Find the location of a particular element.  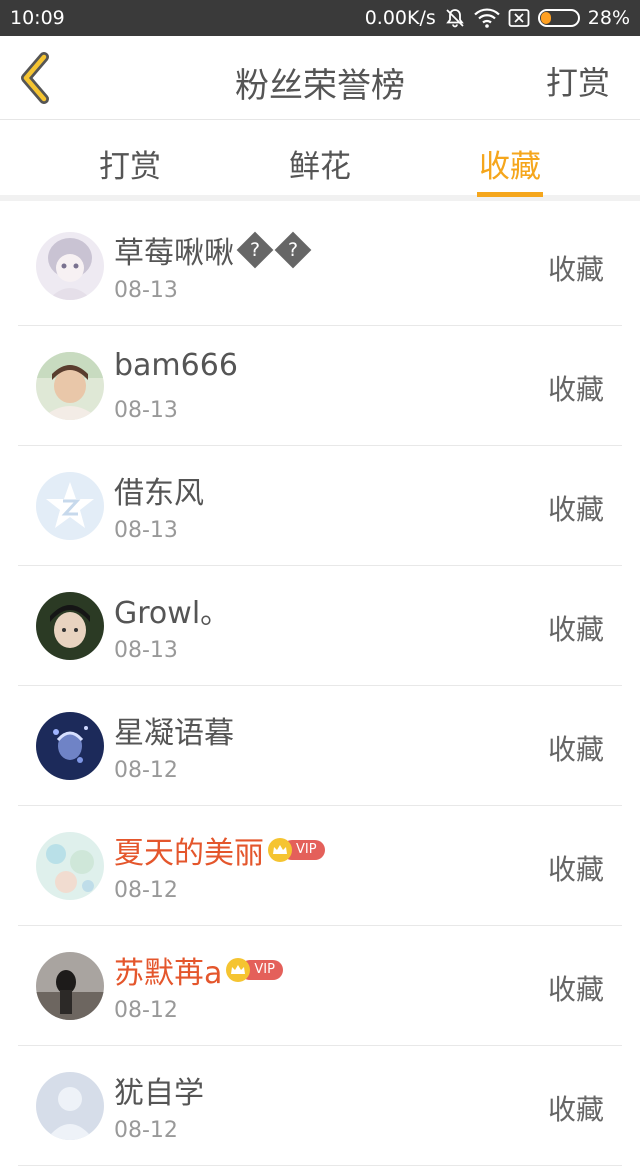

fan-name-text: 苏默苒a is located at coordinates (168, 973).